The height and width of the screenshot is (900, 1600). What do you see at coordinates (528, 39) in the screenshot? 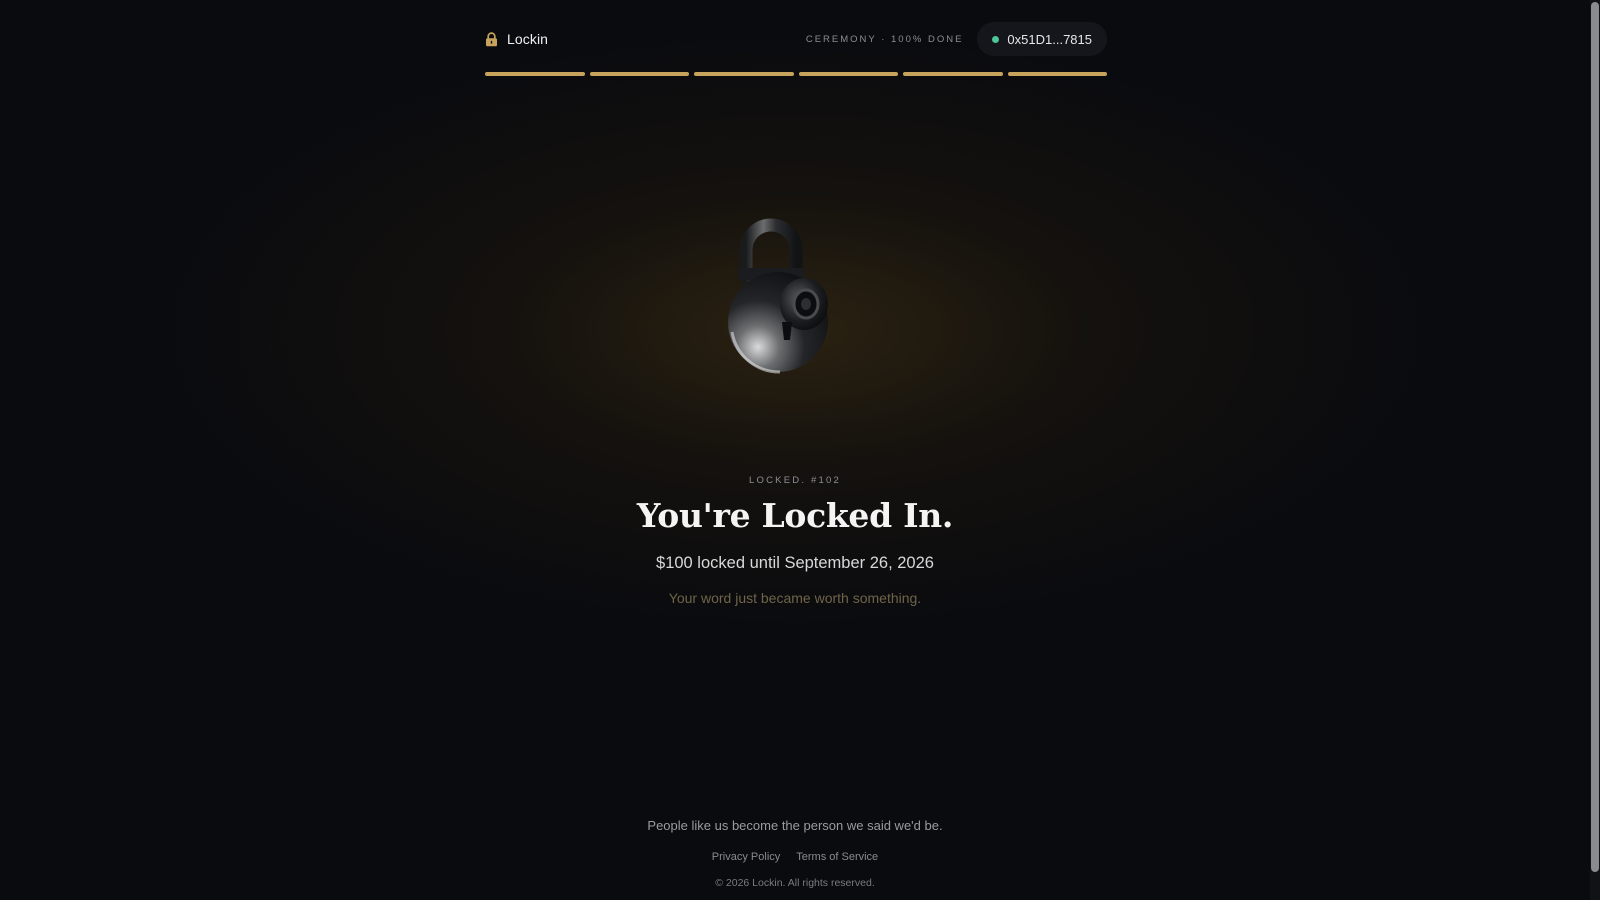
I see `brand-name: Lockin` at bounding box center [528, 39].